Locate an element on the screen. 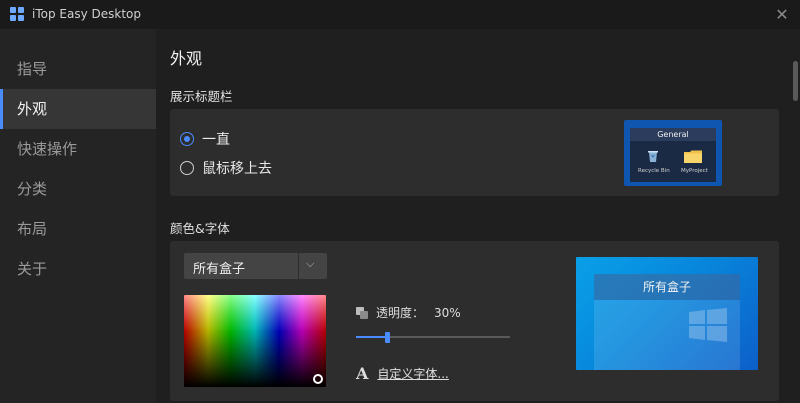 This screenshot has width=800, height=403. color-preview: 所有盒子 is located at coordinates (667, 313).